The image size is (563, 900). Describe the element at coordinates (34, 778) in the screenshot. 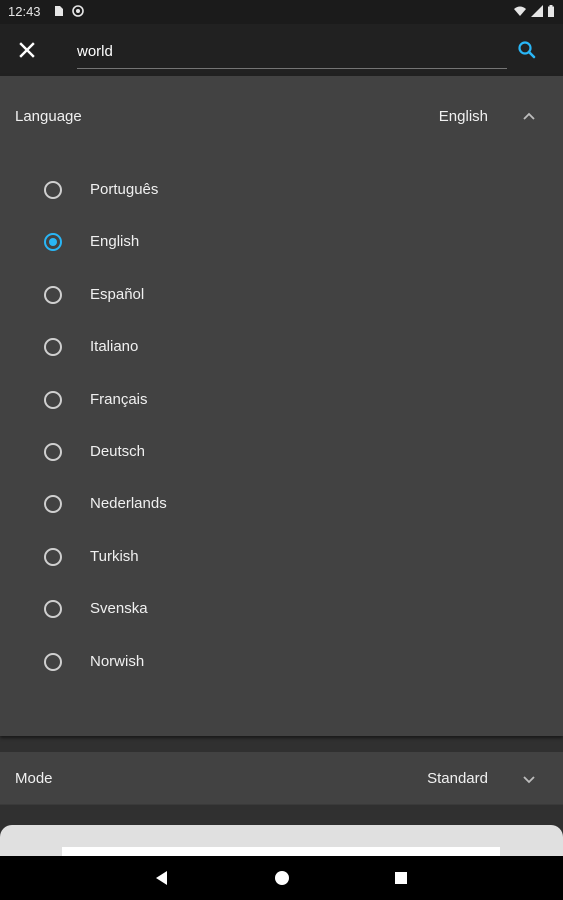

I see `mode-label: Mode` at that location.